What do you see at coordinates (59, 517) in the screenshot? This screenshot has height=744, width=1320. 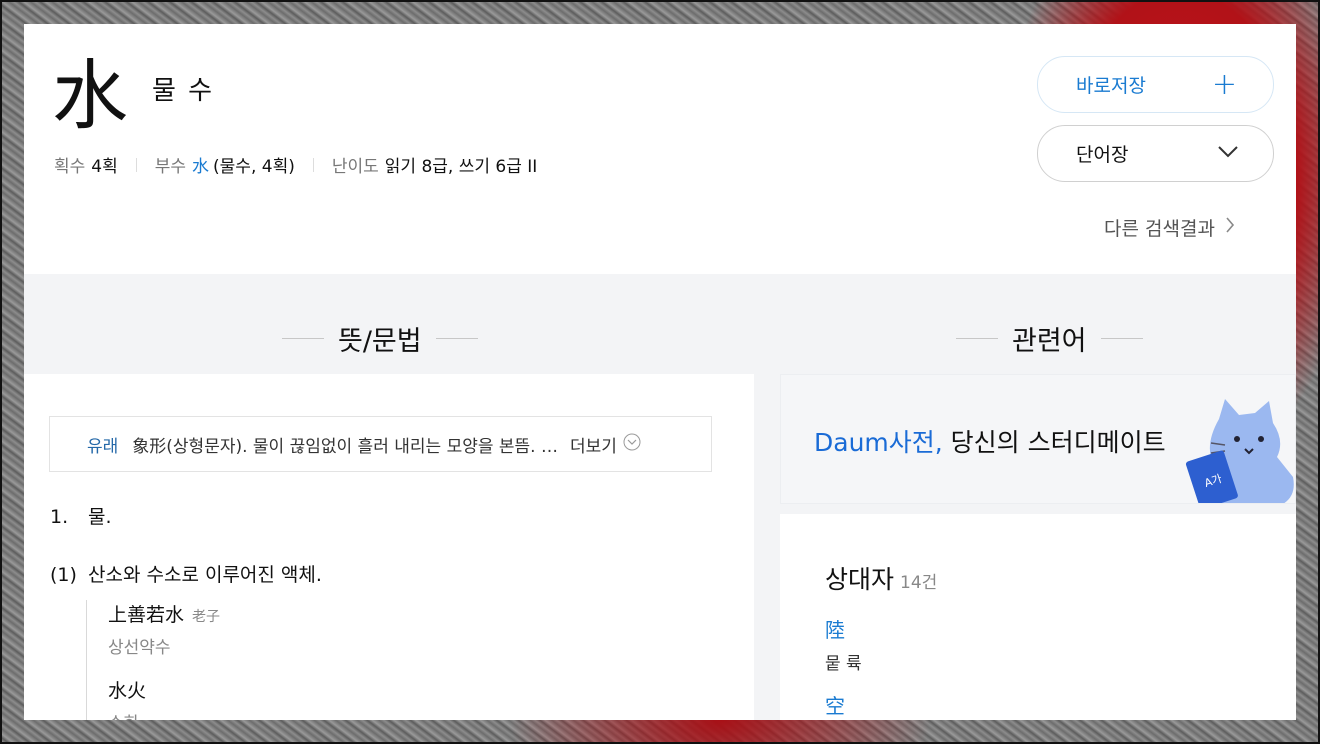 I see `definition-number: 1.` at bounding box center [59, 517].